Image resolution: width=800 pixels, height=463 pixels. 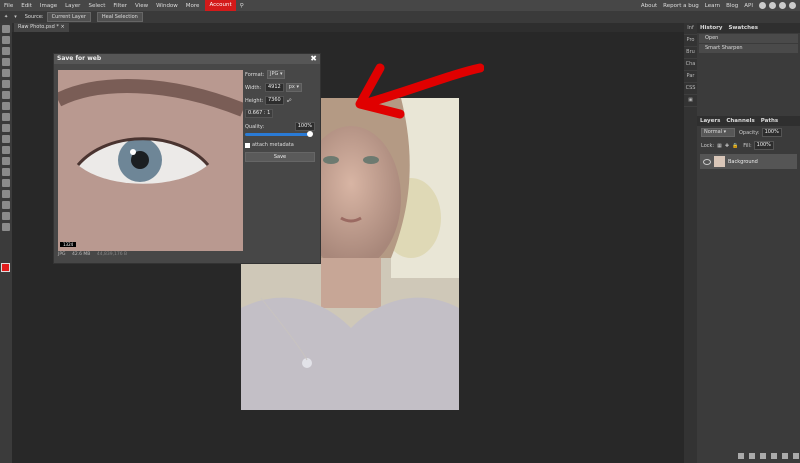 I want to click on path-select-tool-icon, so click(x=6, y=194).